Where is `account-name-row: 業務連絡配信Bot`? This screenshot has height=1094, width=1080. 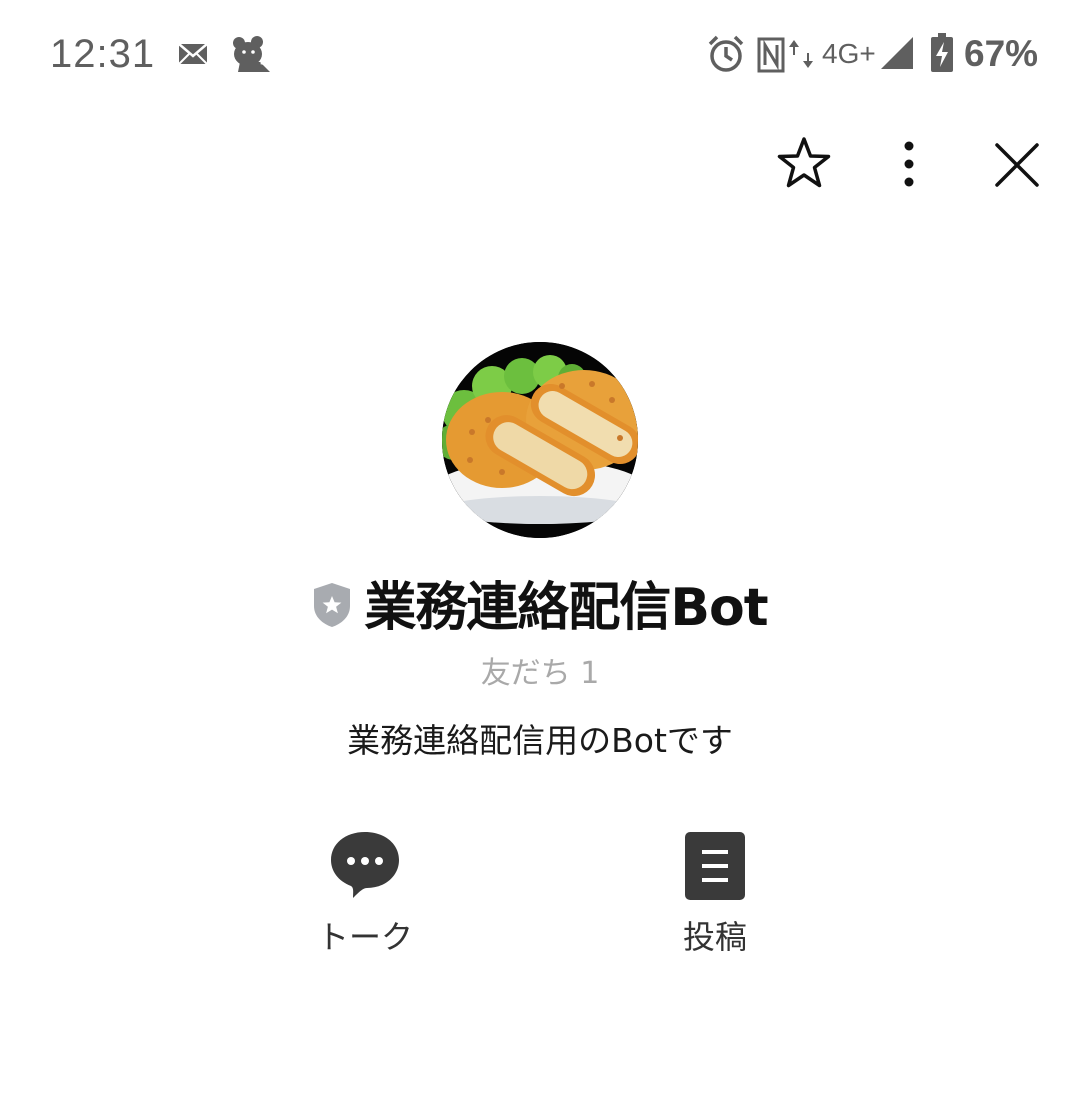
account-name-row: 業務連絡配信Bot is located at coordinates (540, 602).